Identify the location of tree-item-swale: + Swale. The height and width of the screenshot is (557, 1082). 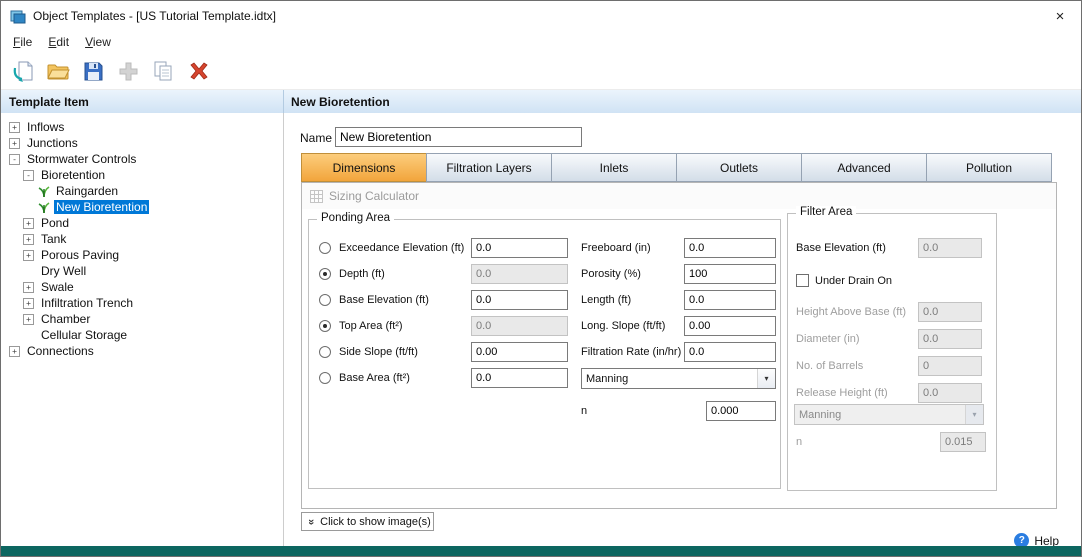
(142, 287).